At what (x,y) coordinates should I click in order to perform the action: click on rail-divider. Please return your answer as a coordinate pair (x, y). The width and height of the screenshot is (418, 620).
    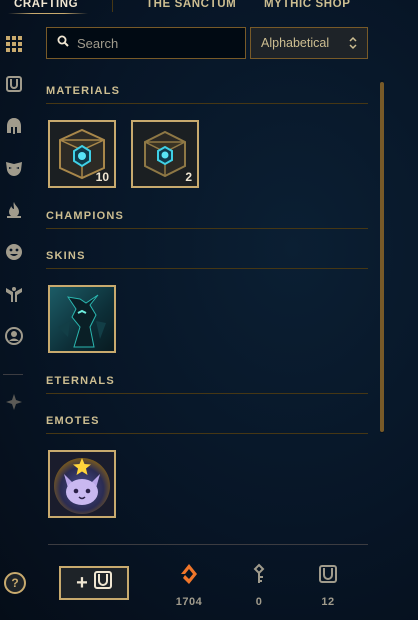
    Looking at the image, I should click on (13, 374).